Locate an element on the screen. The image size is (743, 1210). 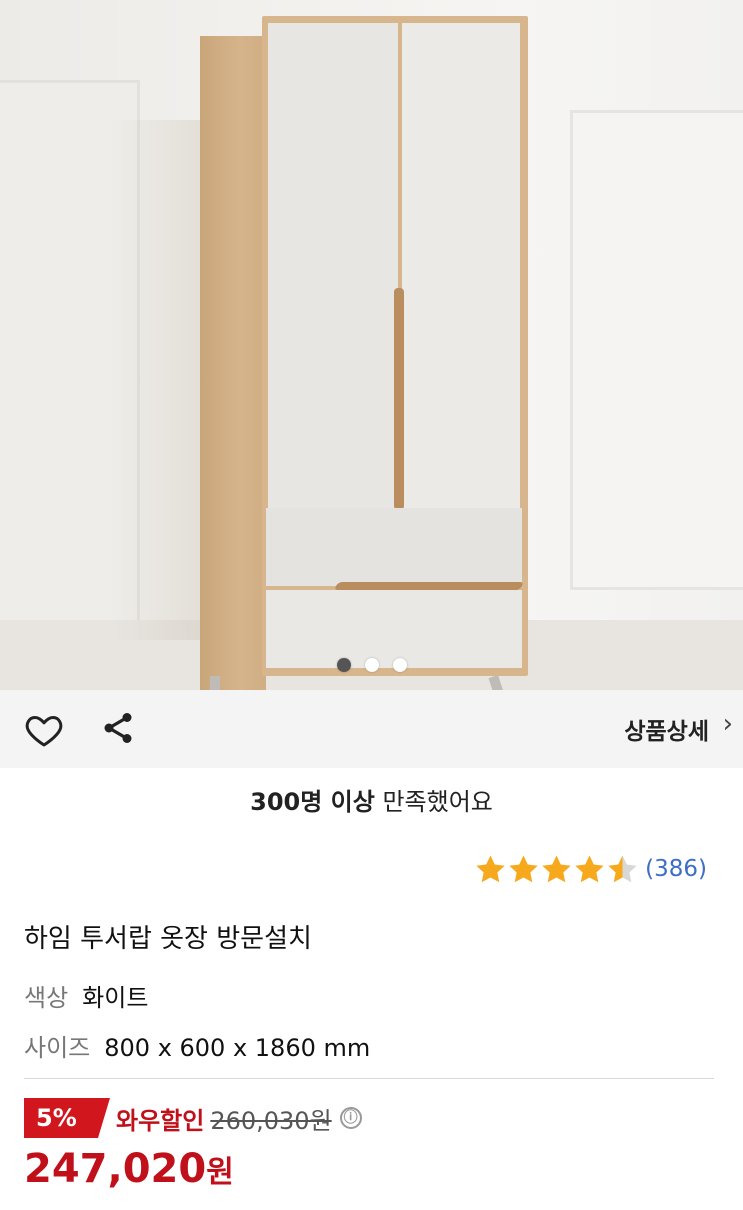
option-color-label: 색상 is located at coordinates (46, 998).